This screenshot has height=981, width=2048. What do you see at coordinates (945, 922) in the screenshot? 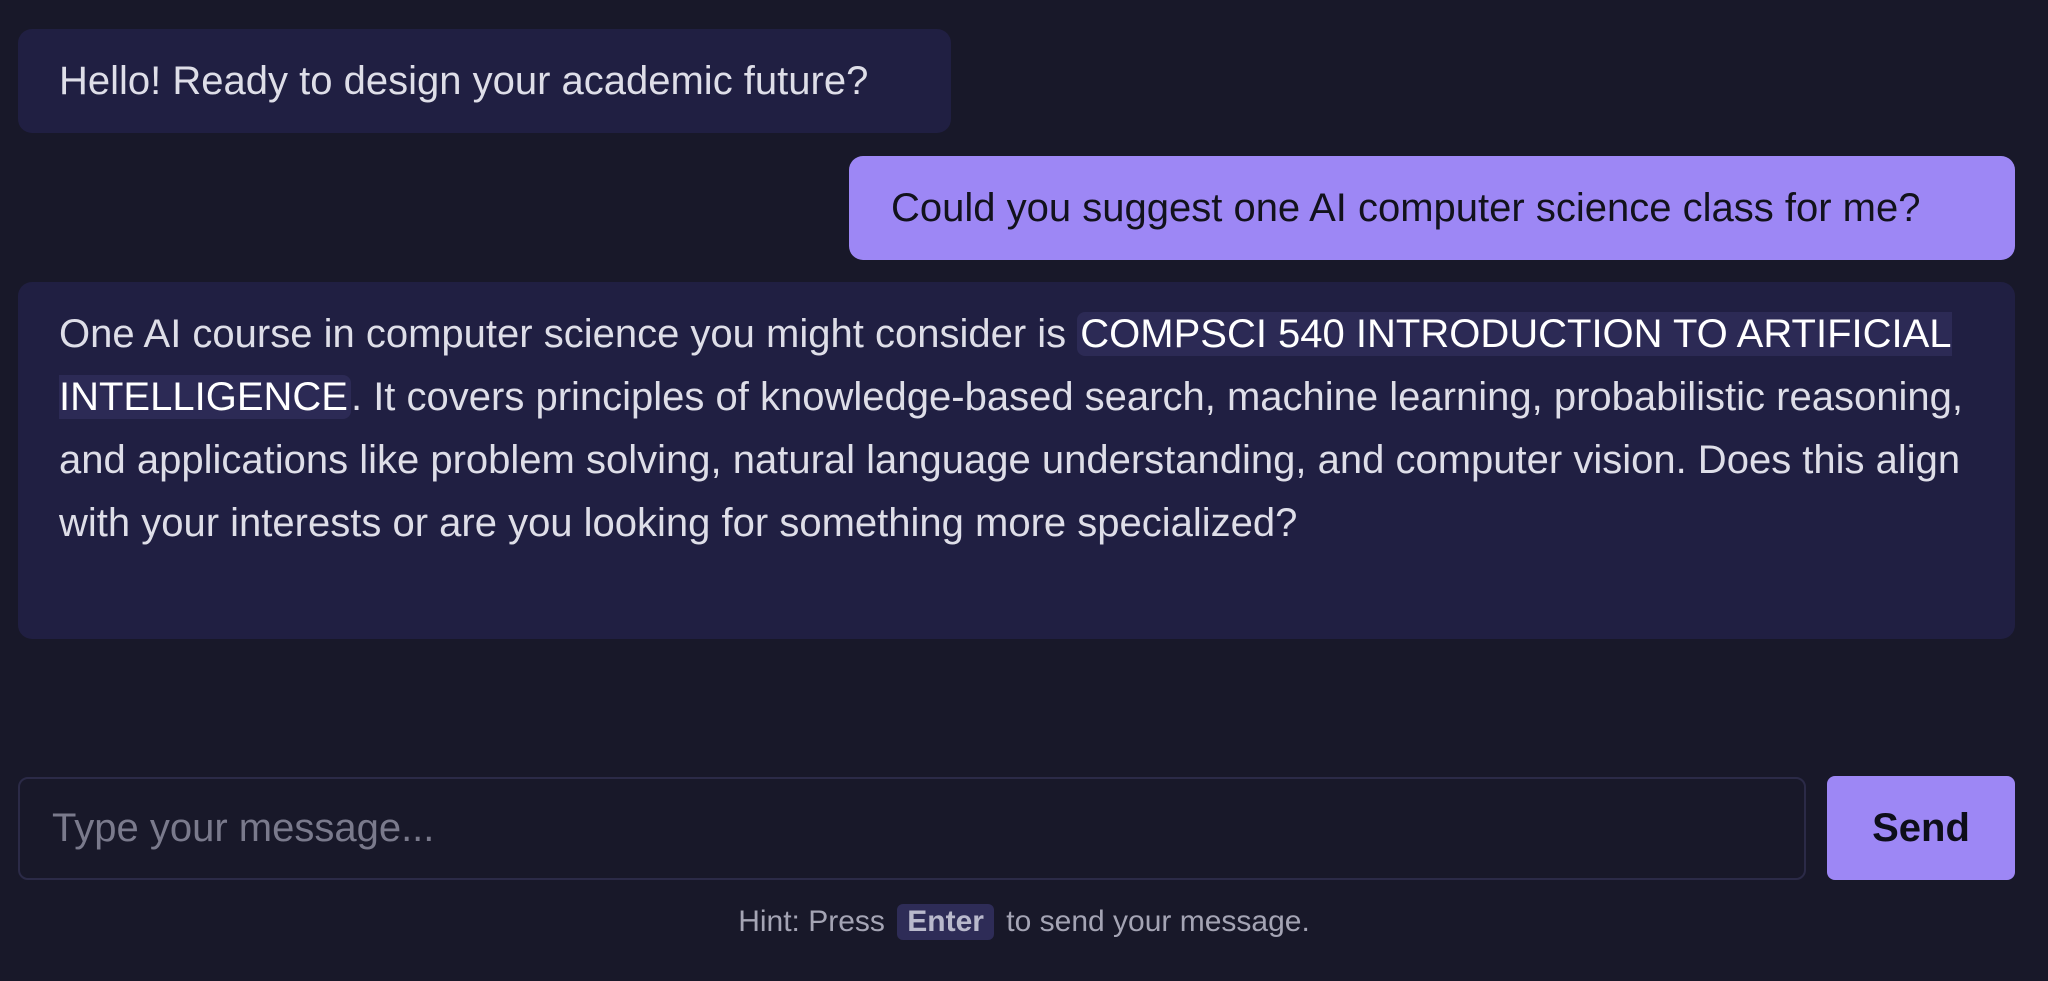
I see `enter-key-badge: Enter` at bounding box center [945, 922].